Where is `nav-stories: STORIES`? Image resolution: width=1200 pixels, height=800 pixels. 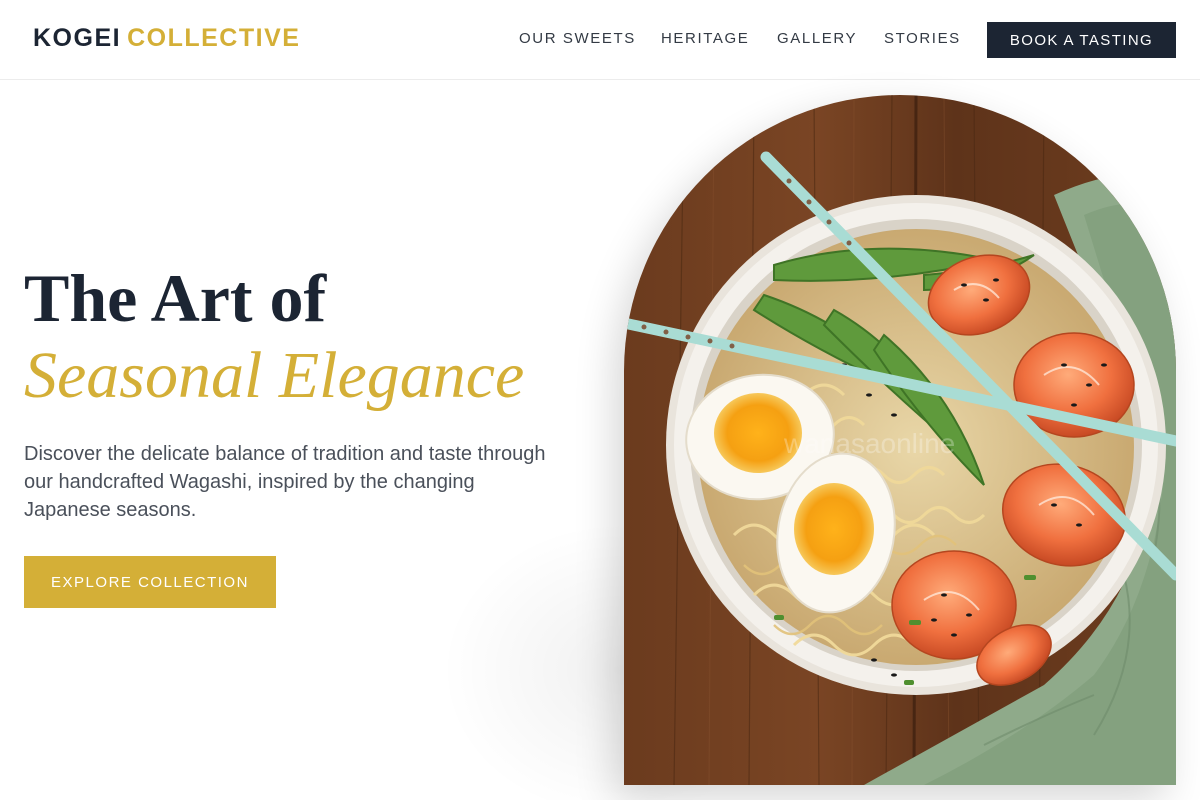 nav-stories: STORIES is located at coordinates (922, 38).